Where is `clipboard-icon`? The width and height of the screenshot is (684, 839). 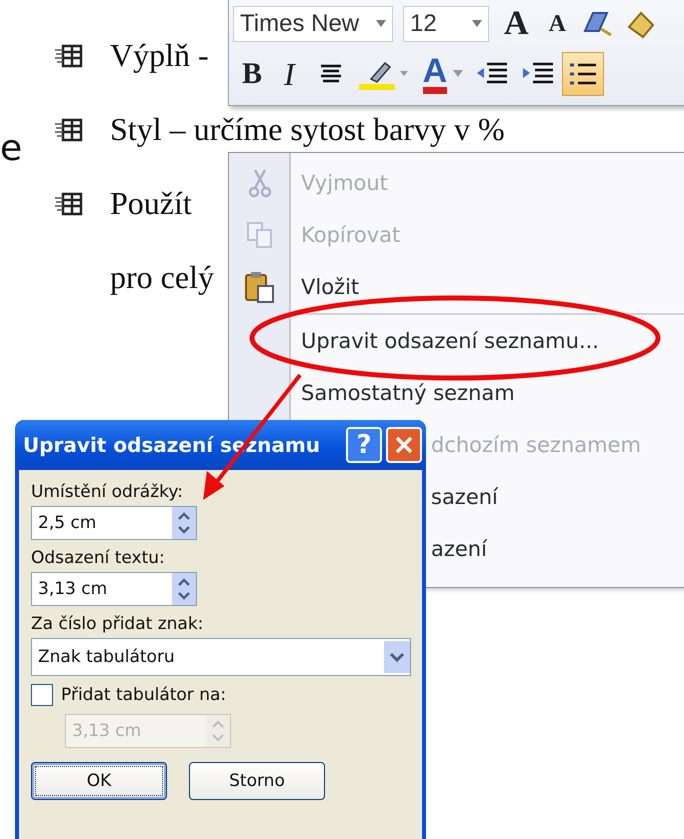
clipboard-icon is located at coordinates (260, 287).